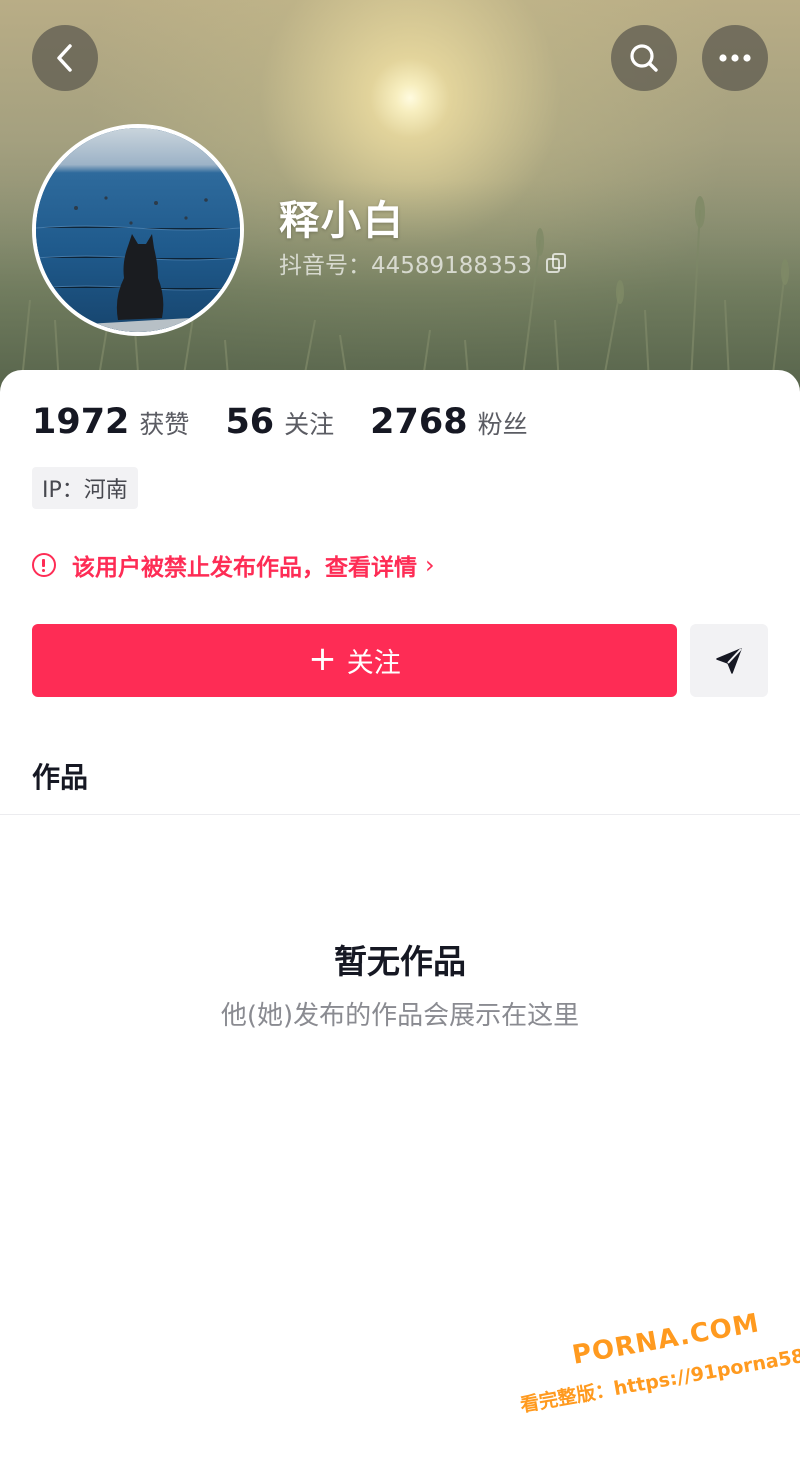  I want to click on warning-icon, so click(44, 565).